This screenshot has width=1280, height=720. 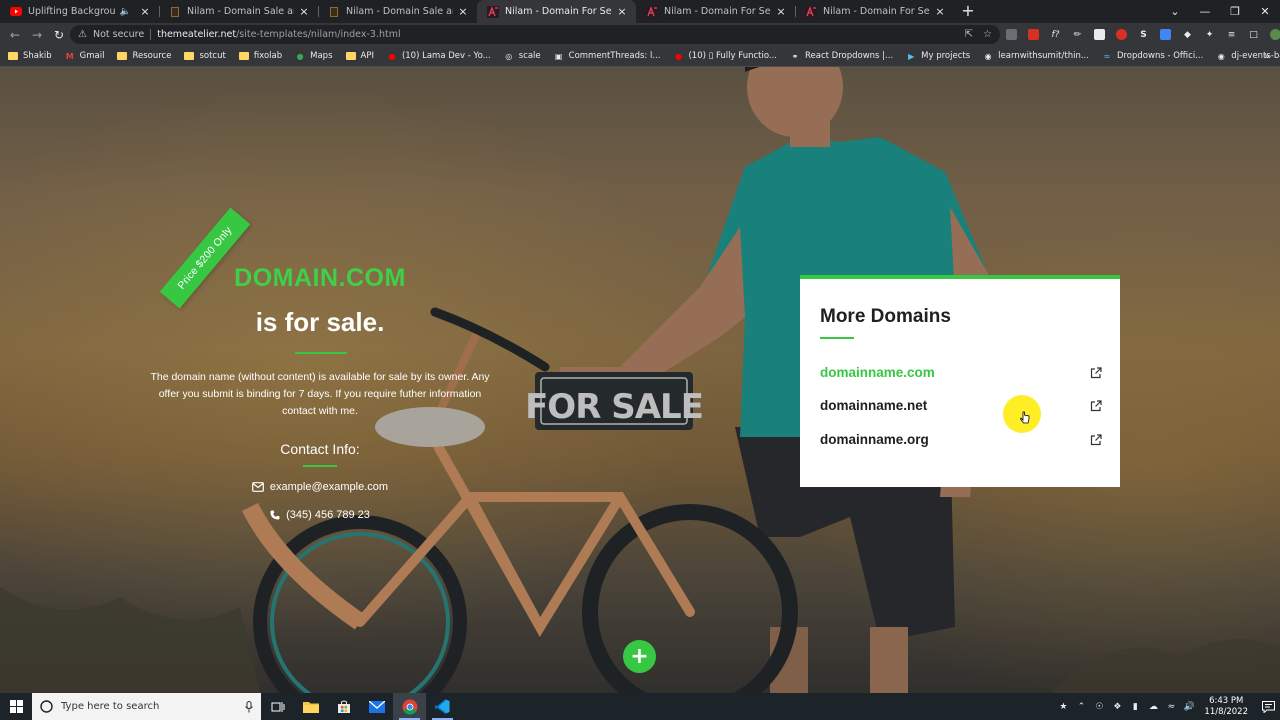 I want to click on star-icon: ☆, so click(x=987, y=34).